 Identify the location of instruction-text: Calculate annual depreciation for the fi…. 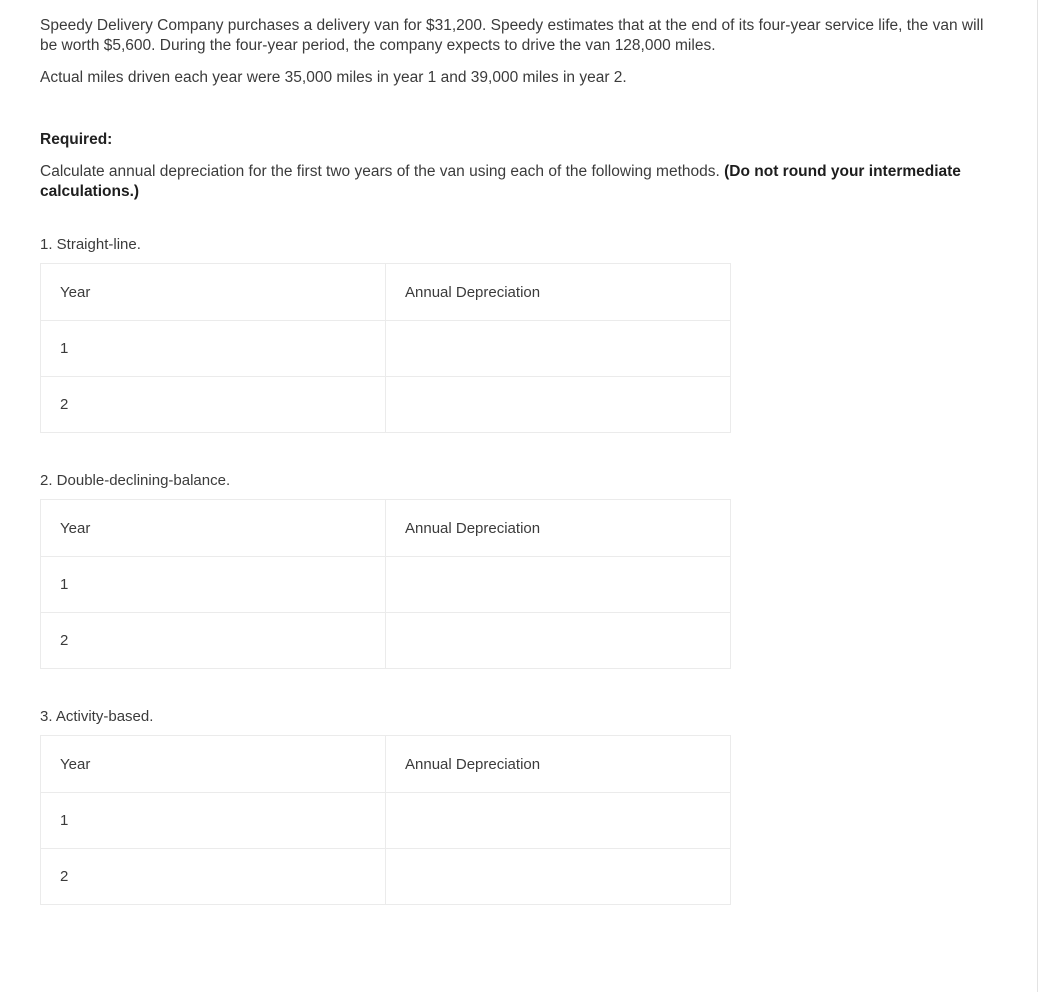
(382, 171).